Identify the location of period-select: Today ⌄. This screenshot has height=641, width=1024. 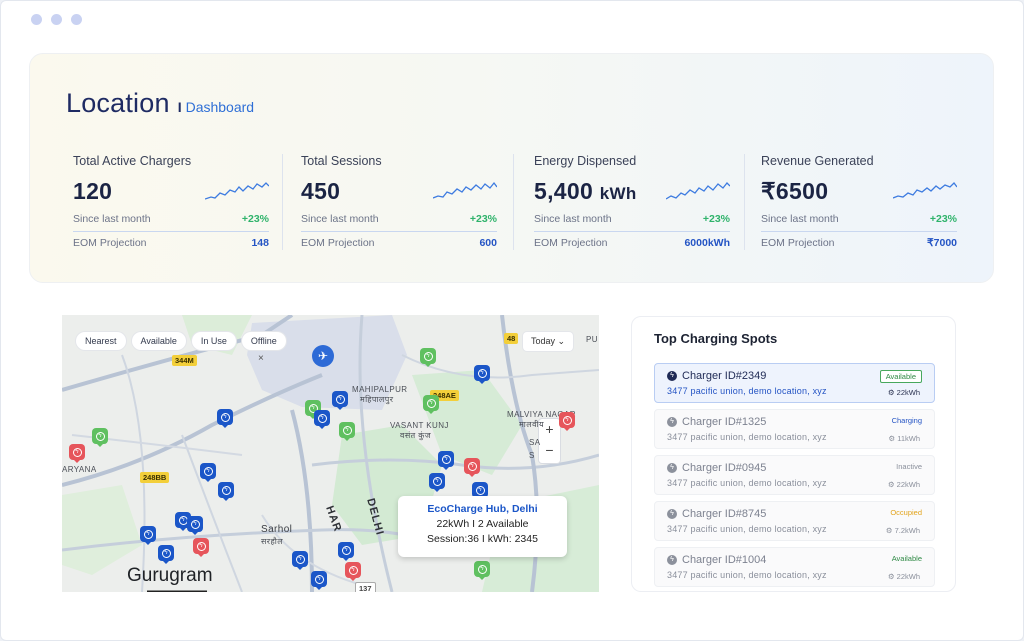
(548, 341).